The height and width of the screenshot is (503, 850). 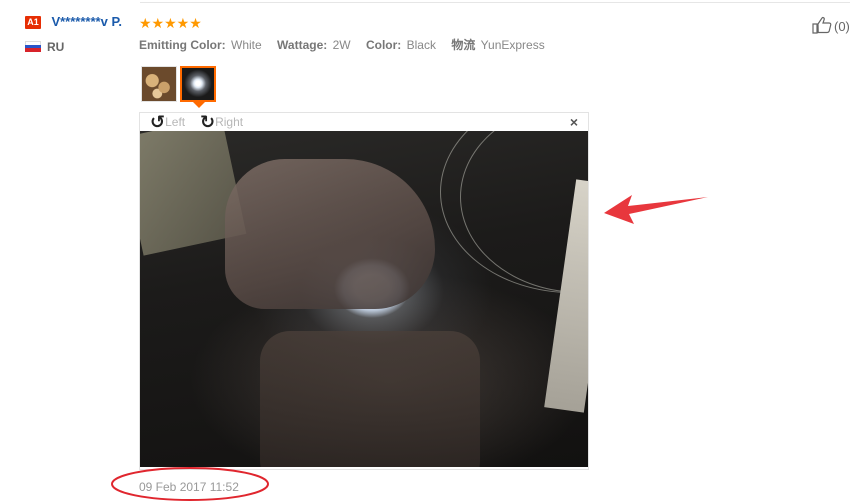 I want to click on selected-caret-icon, so click(x=199, y=105).